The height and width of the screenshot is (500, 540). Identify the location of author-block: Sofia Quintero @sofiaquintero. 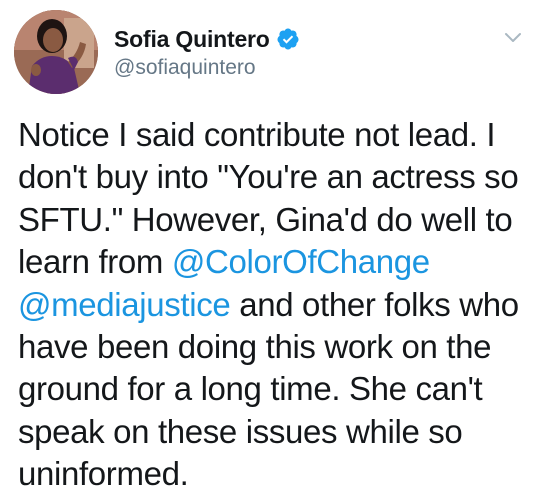
(207, 52).